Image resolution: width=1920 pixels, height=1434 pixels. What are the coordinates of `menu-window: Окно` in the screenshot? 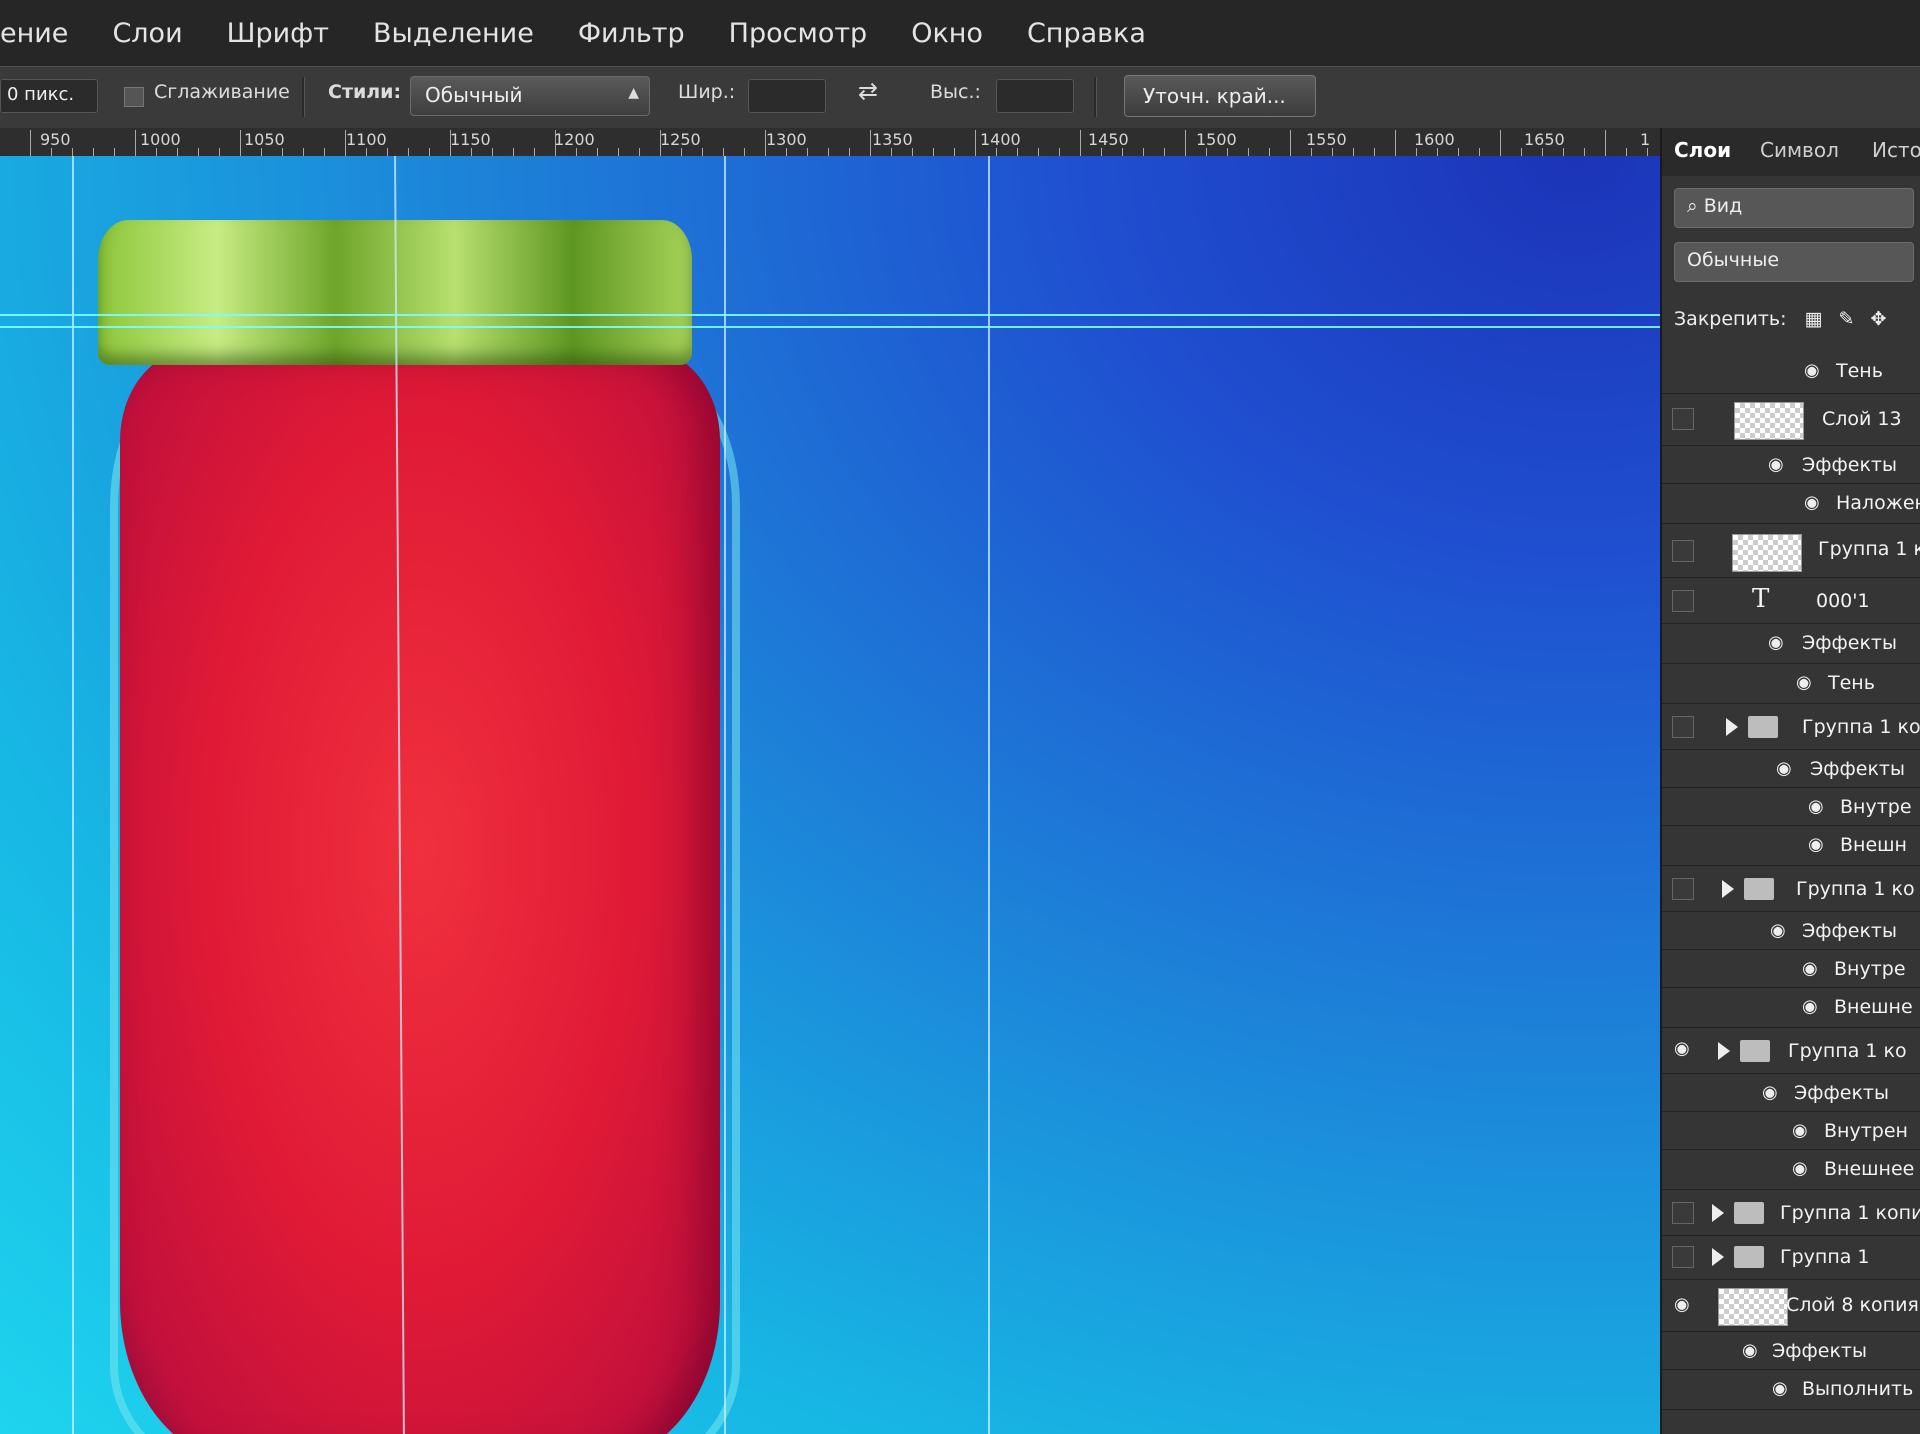 It's located at (947, 33).